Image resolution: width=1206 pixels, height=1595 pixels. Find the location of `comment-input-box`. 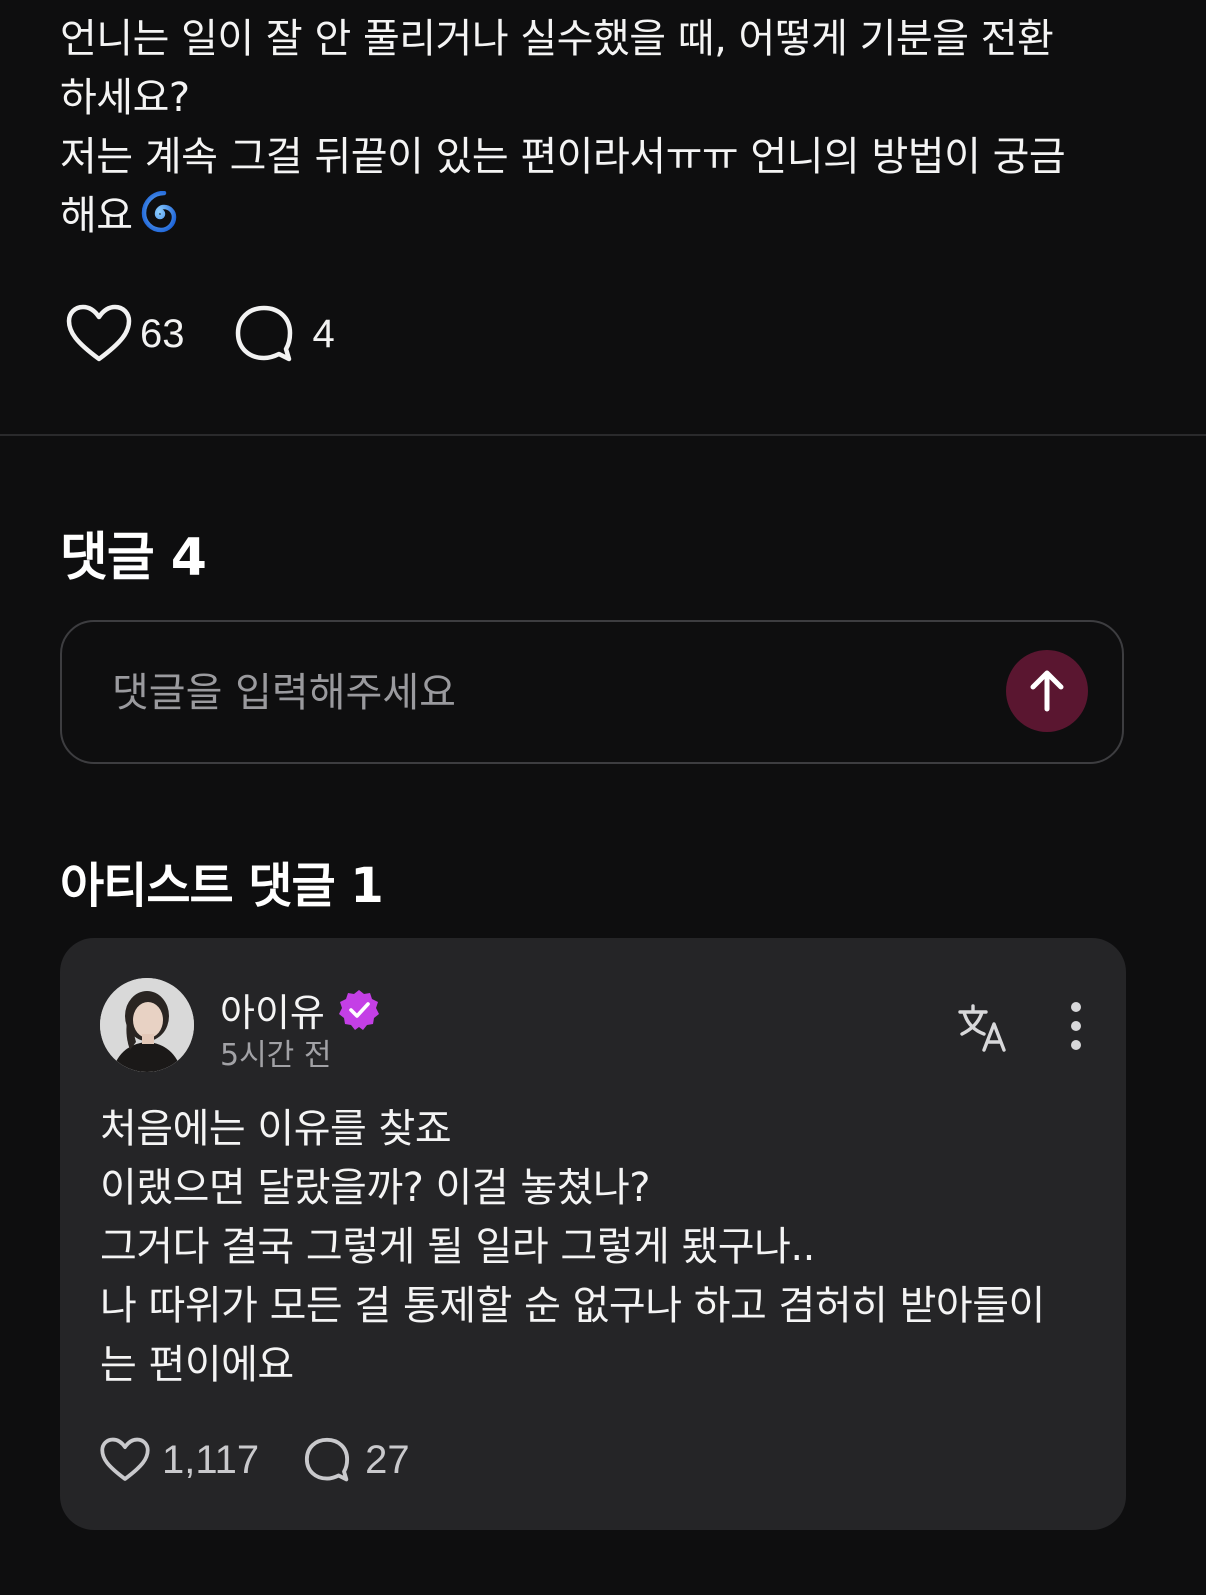

comment-input-box is located at coordinates (592, 692).